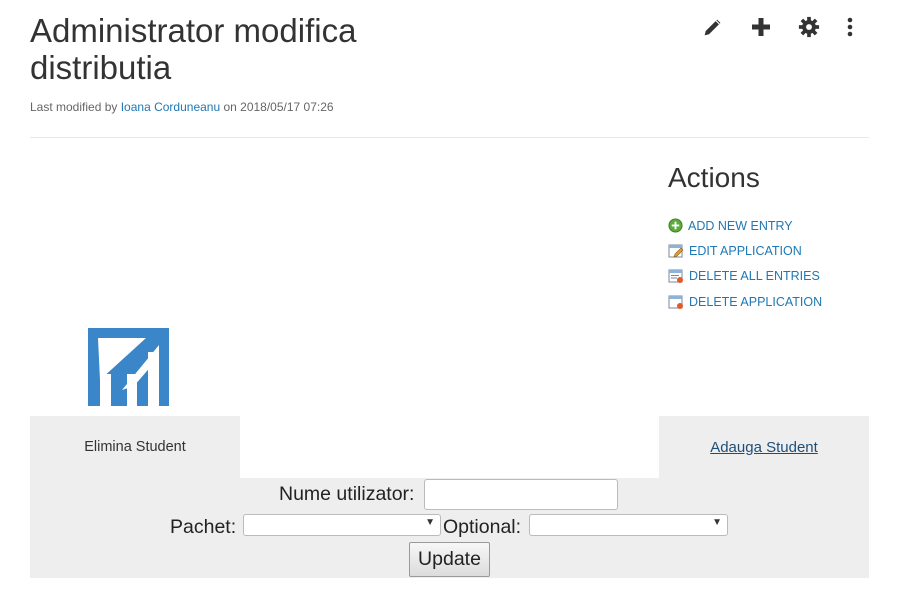 This screenshot has height=609, width=899. I want to click on add-page-button, so click(761, 27).